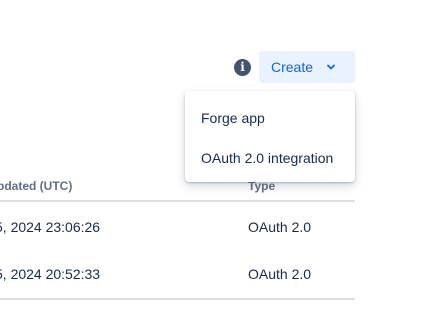 The image size is (423, 317). I want to click on create-dropdown-menu: Forge app OAuth 2.0 integration, so click(270, 136).